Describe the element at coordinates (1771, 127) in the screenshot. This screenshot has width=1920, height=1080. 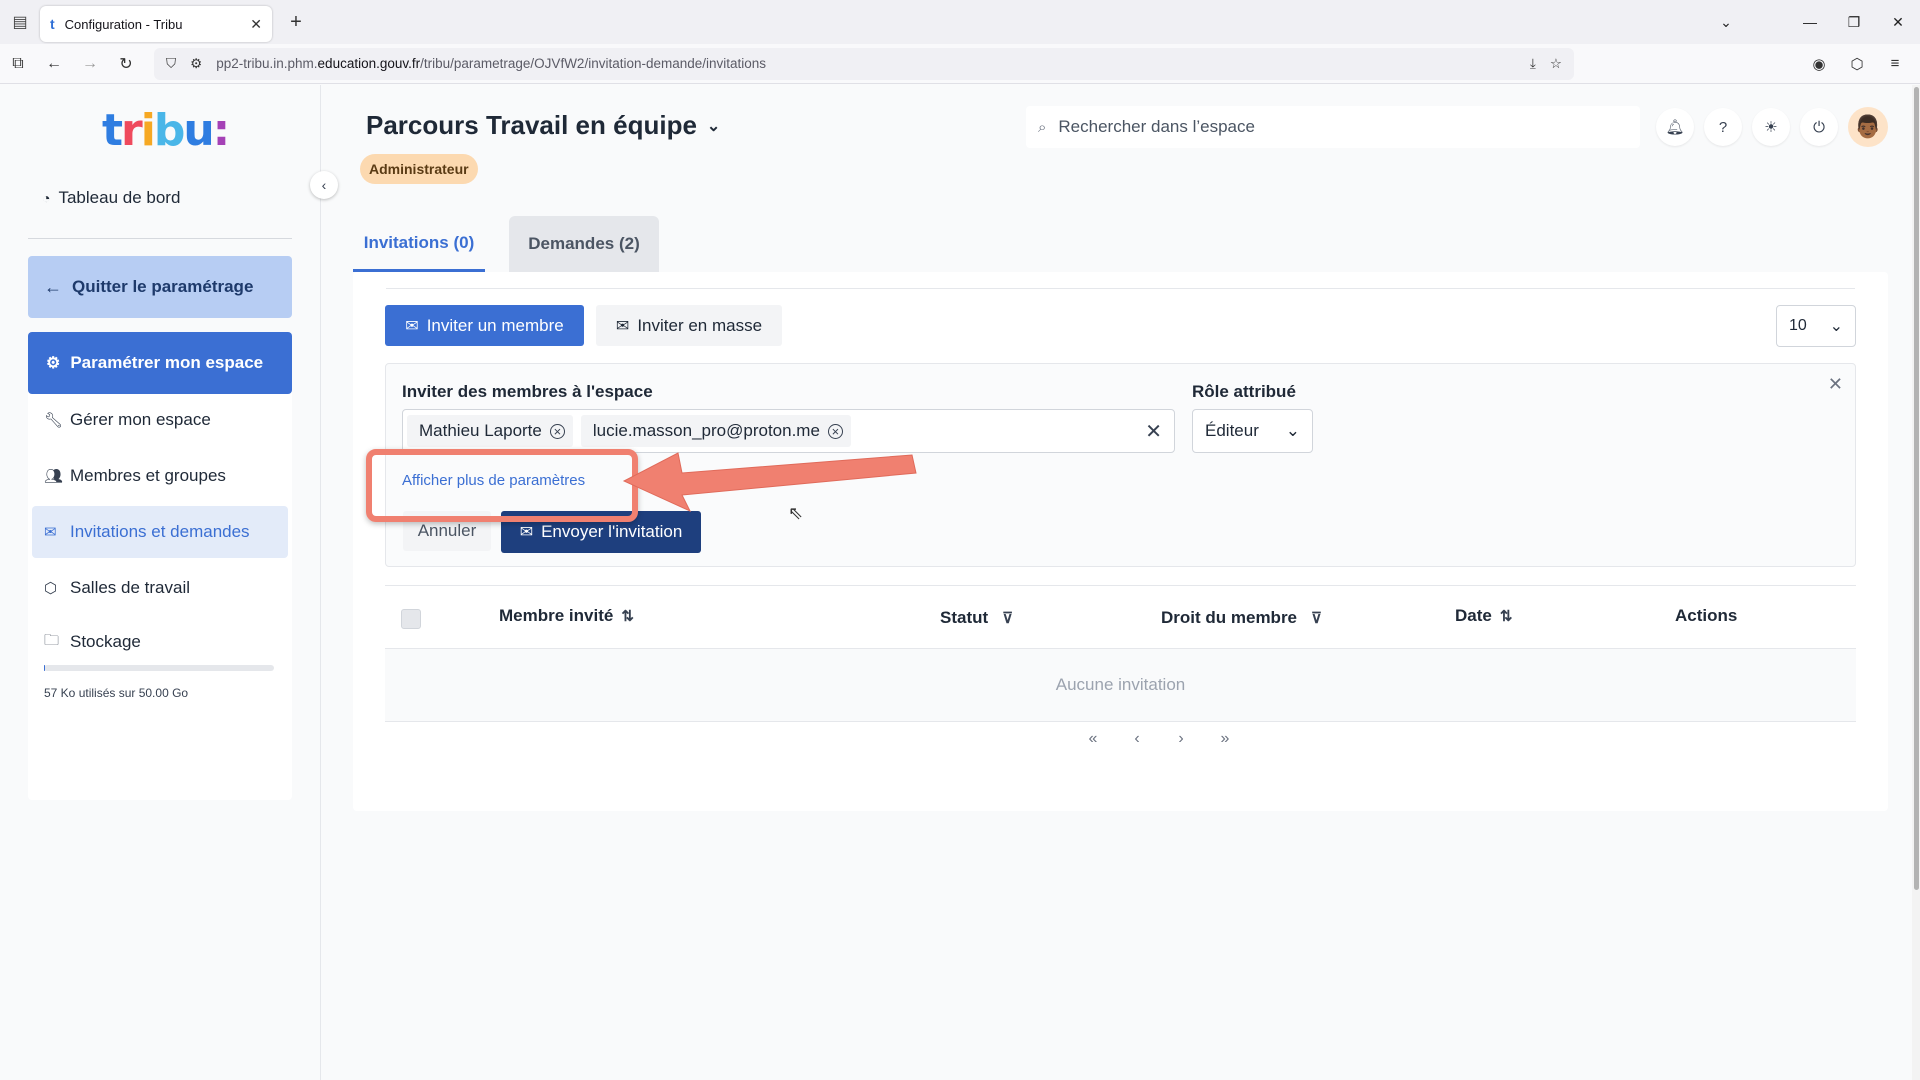
I see `theme-toggle-button: ☀` at that location.